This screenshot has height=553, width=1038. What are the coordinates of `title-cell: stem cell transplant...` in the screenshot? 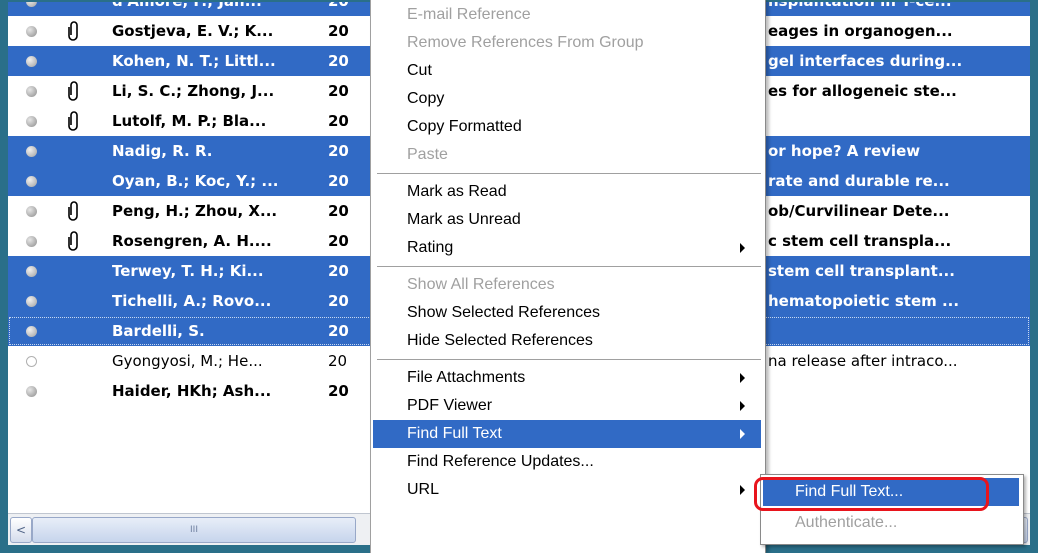 It's located at (861, 271).